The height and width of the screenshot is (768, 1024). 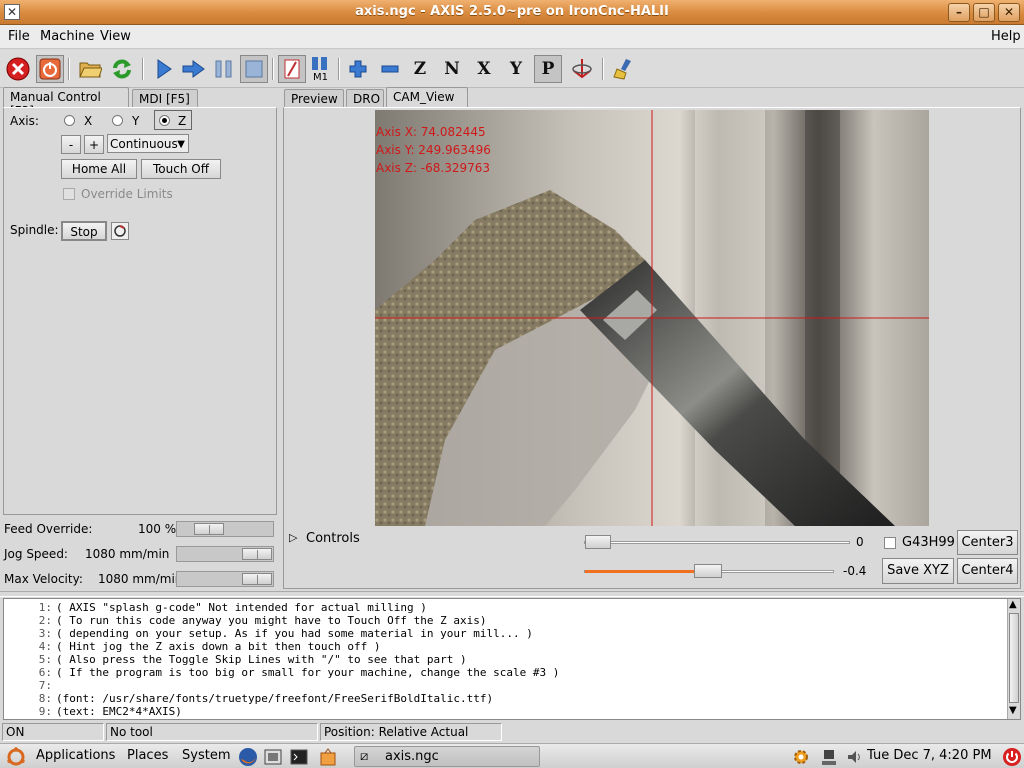 What do you see at coordinates (420, 69) in the screenshot?
I see `view-z-icon: Z` at bounding box center [420, 69].